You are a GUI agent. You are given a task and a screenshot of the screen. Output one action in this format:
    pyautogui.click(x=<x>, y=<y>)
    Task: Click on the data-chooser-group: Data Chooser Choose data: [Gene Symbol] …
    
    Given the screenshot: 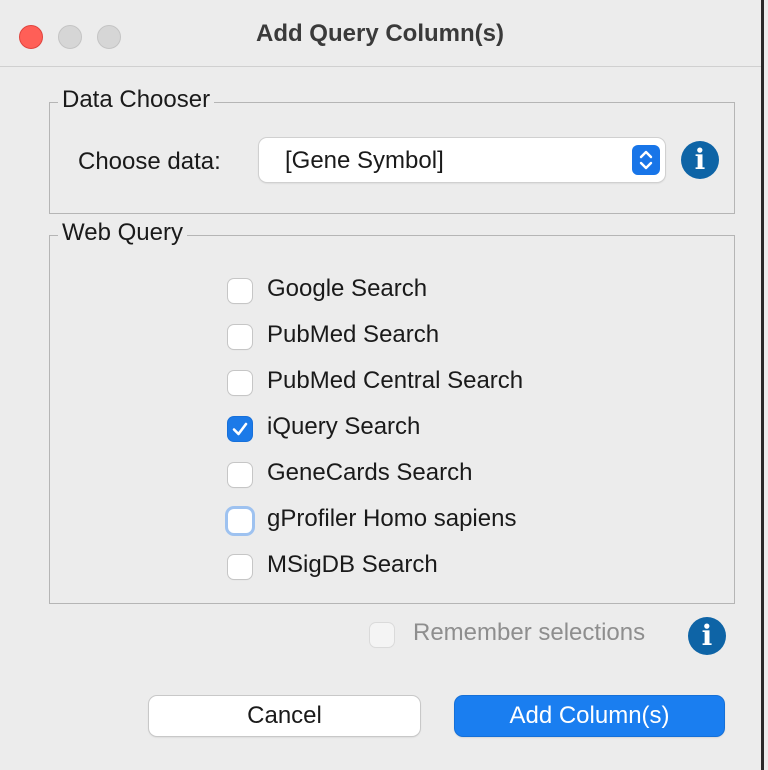 What is the action you would take?
    pyautogui.click(x=392, y=150)
    